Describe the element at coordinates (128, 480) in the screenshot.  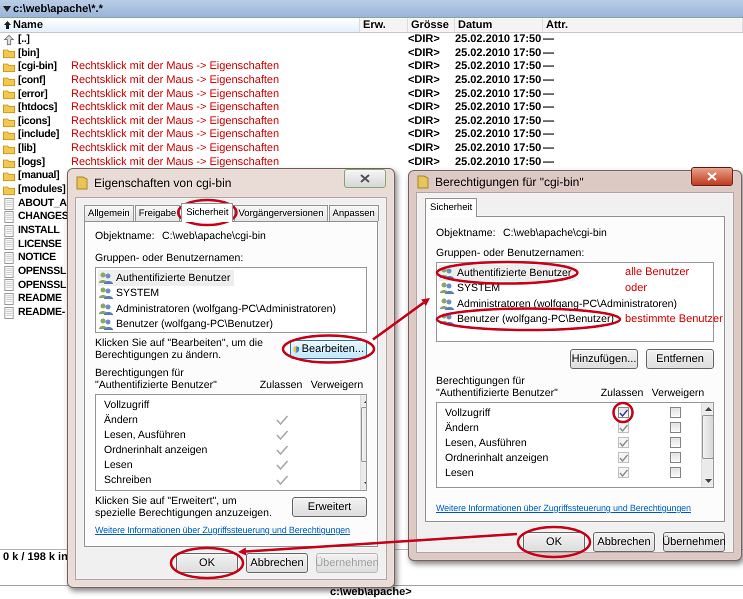
I see `permission-name: Schreiben` at that location.